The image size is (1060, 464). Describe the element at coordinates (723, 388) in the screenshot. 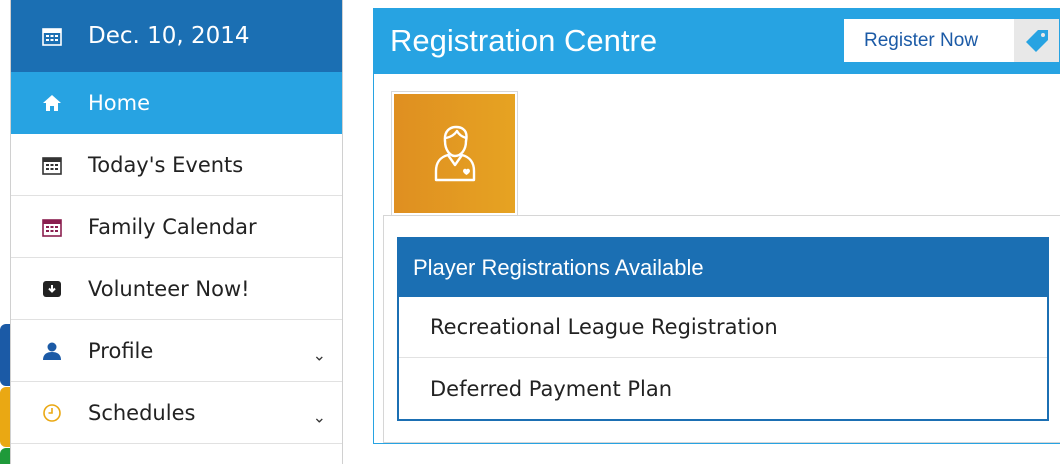

I see `registration-item: Deferred Payment Plan` at that location.